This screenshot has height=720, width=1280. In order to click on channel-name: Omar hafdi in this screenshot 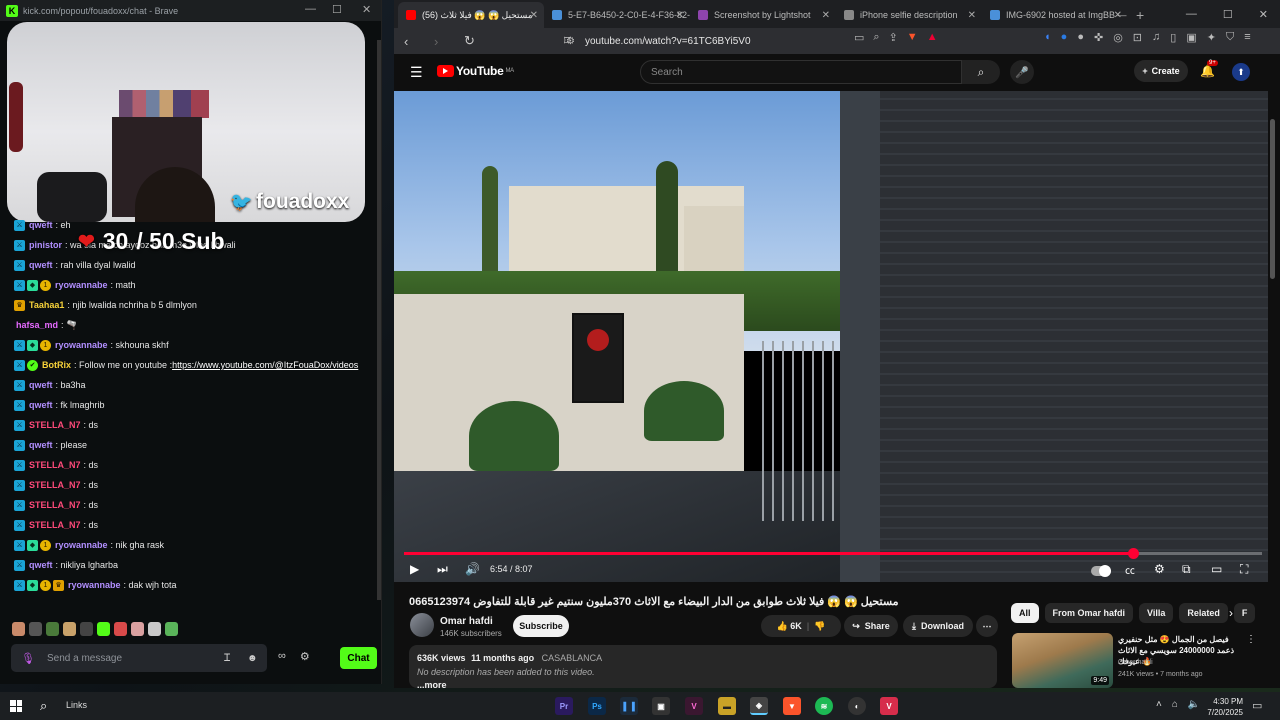, I will do `click(466, 621)`.